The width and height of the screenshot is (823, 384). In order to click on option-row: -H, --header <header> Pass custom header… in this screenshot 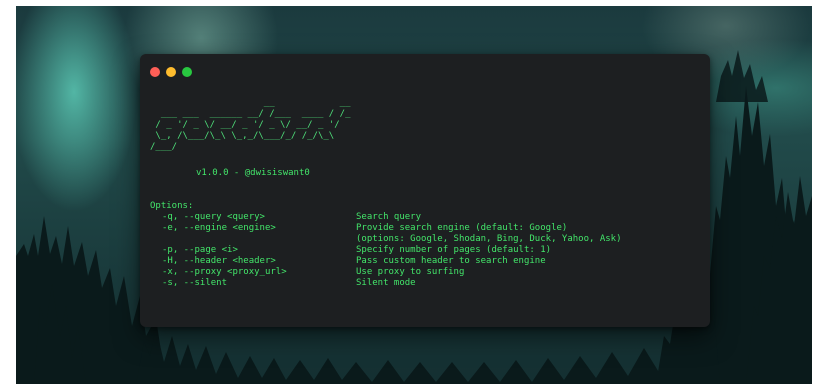, I will do `click(425, 261)`.